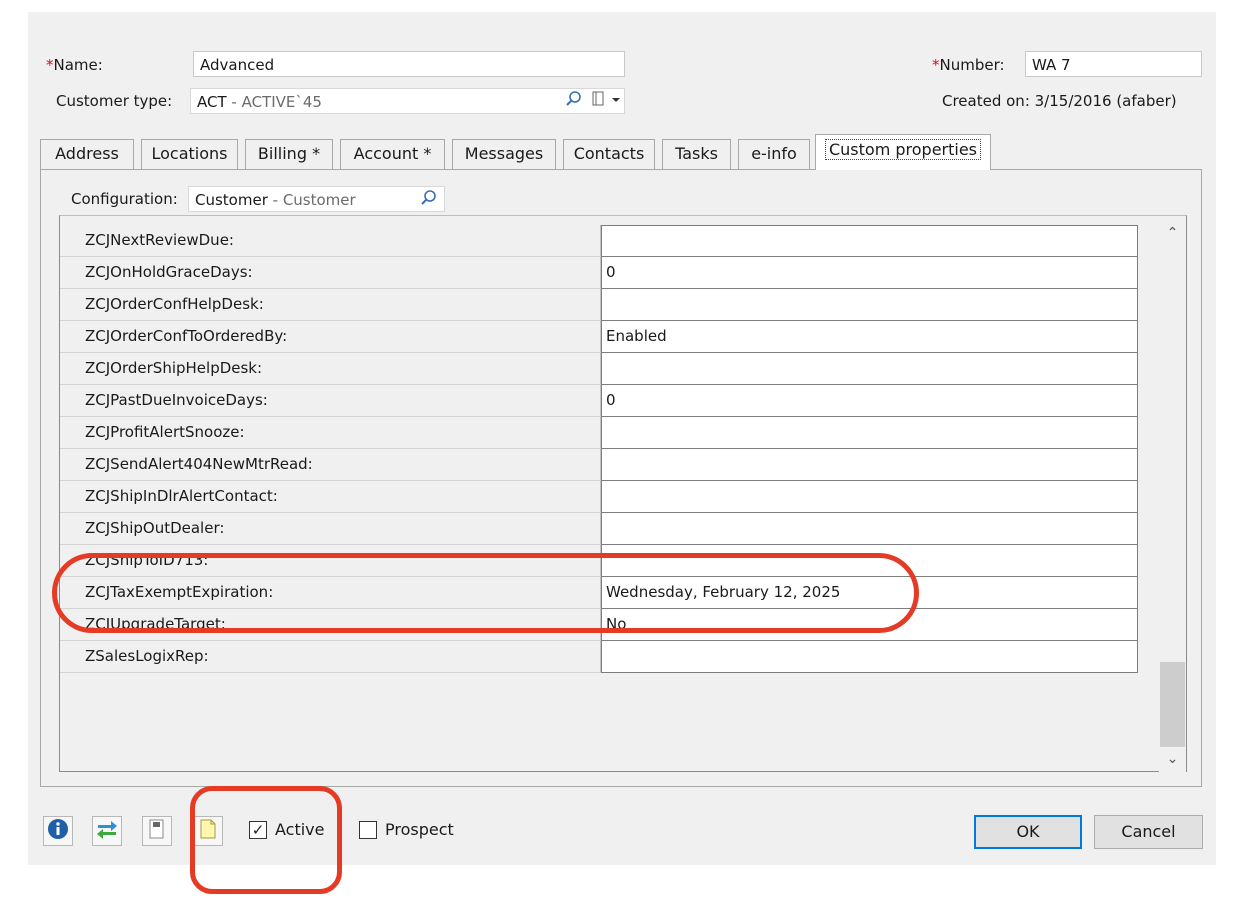 The height and width of the screenshot is (904, 1234). Describe the element at coordinates (274, 102) in the screenshot. I see `customer-type-desc: - ACTIVE`45` at that location.